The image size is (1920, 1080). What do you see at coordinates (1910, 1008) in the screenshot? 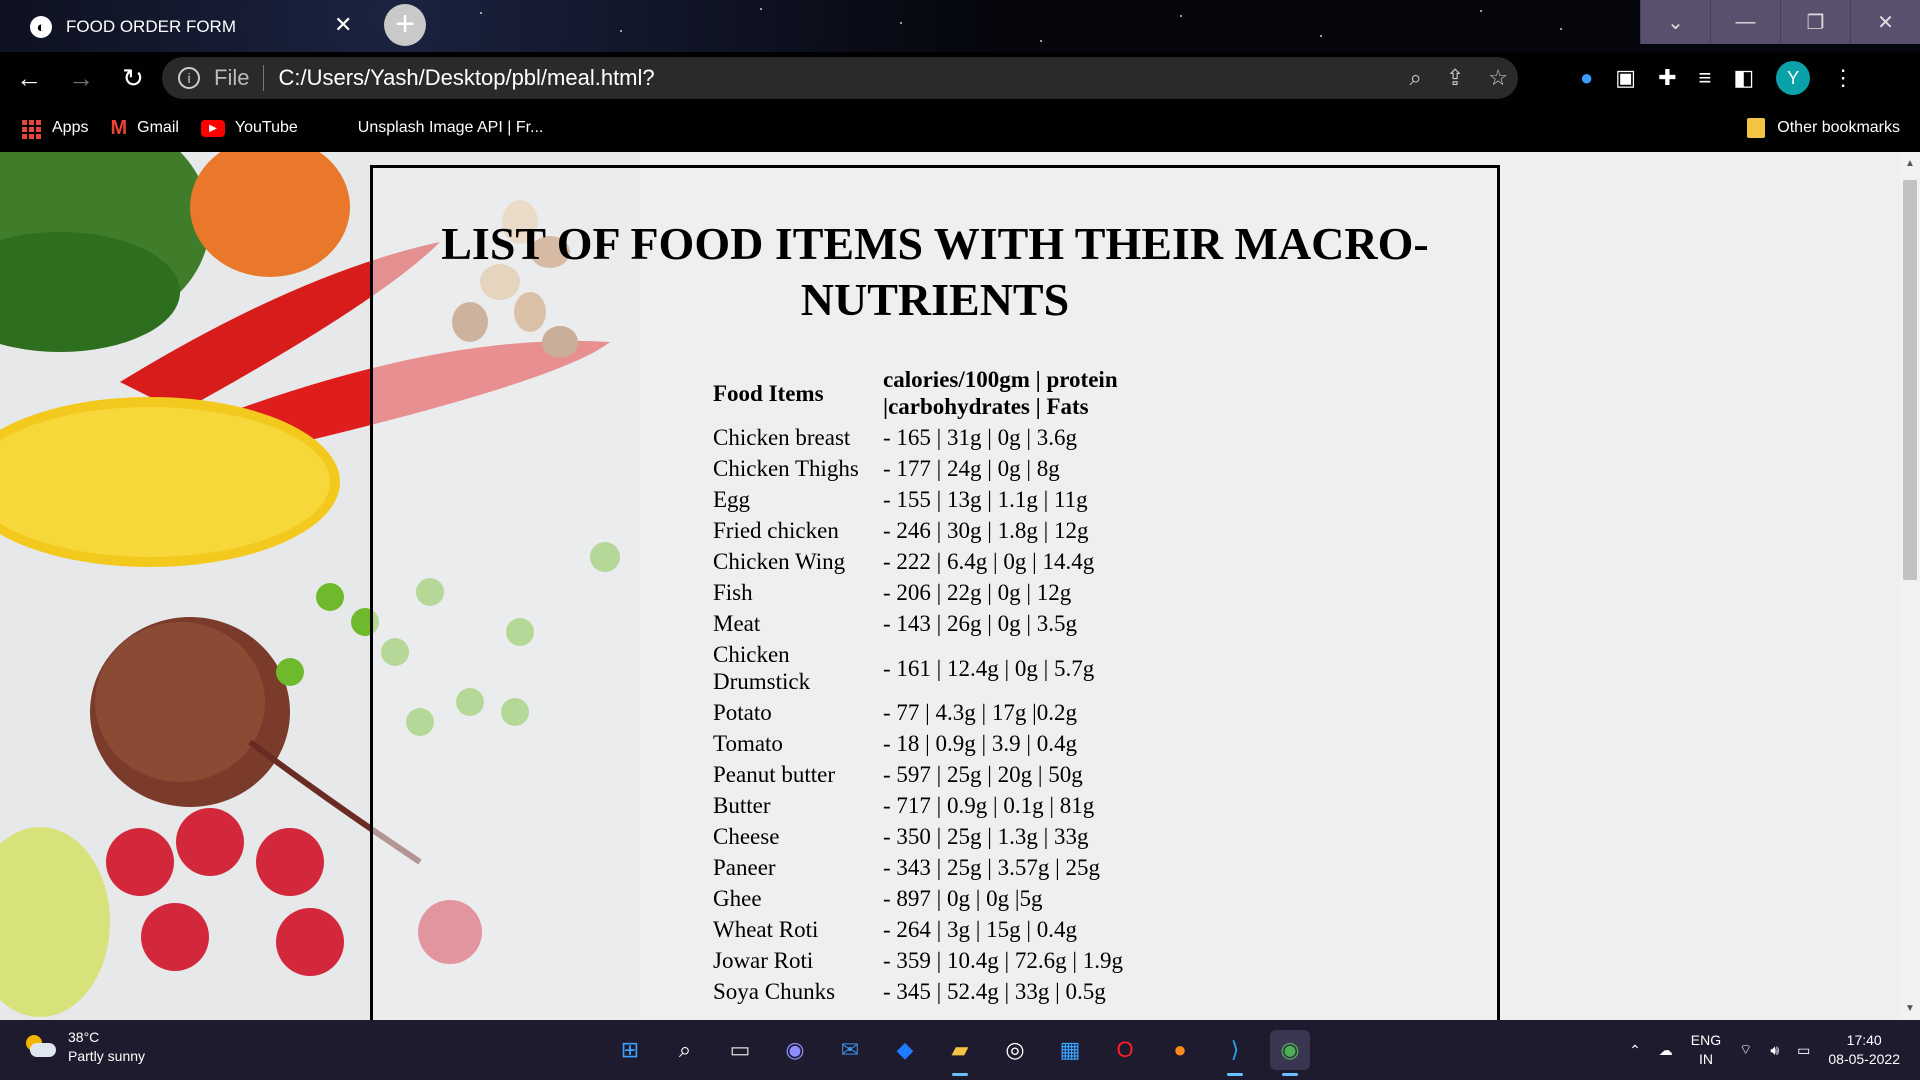
I see `scroll-down-arrow-icon: ▼` at bounding box center [1910, 1008].